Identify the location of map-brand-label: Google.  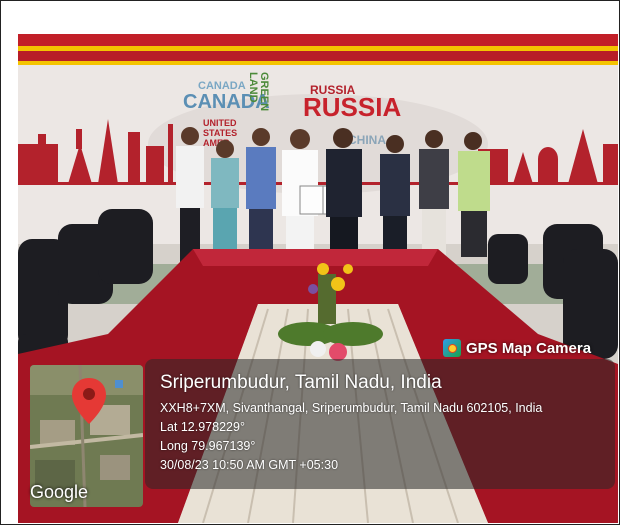
(59, 492).